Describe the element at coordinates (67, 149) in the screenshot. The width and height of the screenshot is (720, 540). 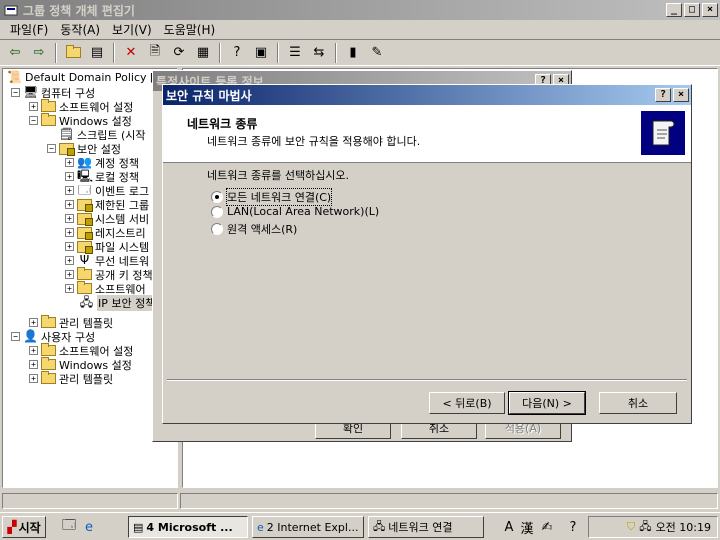
I see `security-folder-icon` at that location.